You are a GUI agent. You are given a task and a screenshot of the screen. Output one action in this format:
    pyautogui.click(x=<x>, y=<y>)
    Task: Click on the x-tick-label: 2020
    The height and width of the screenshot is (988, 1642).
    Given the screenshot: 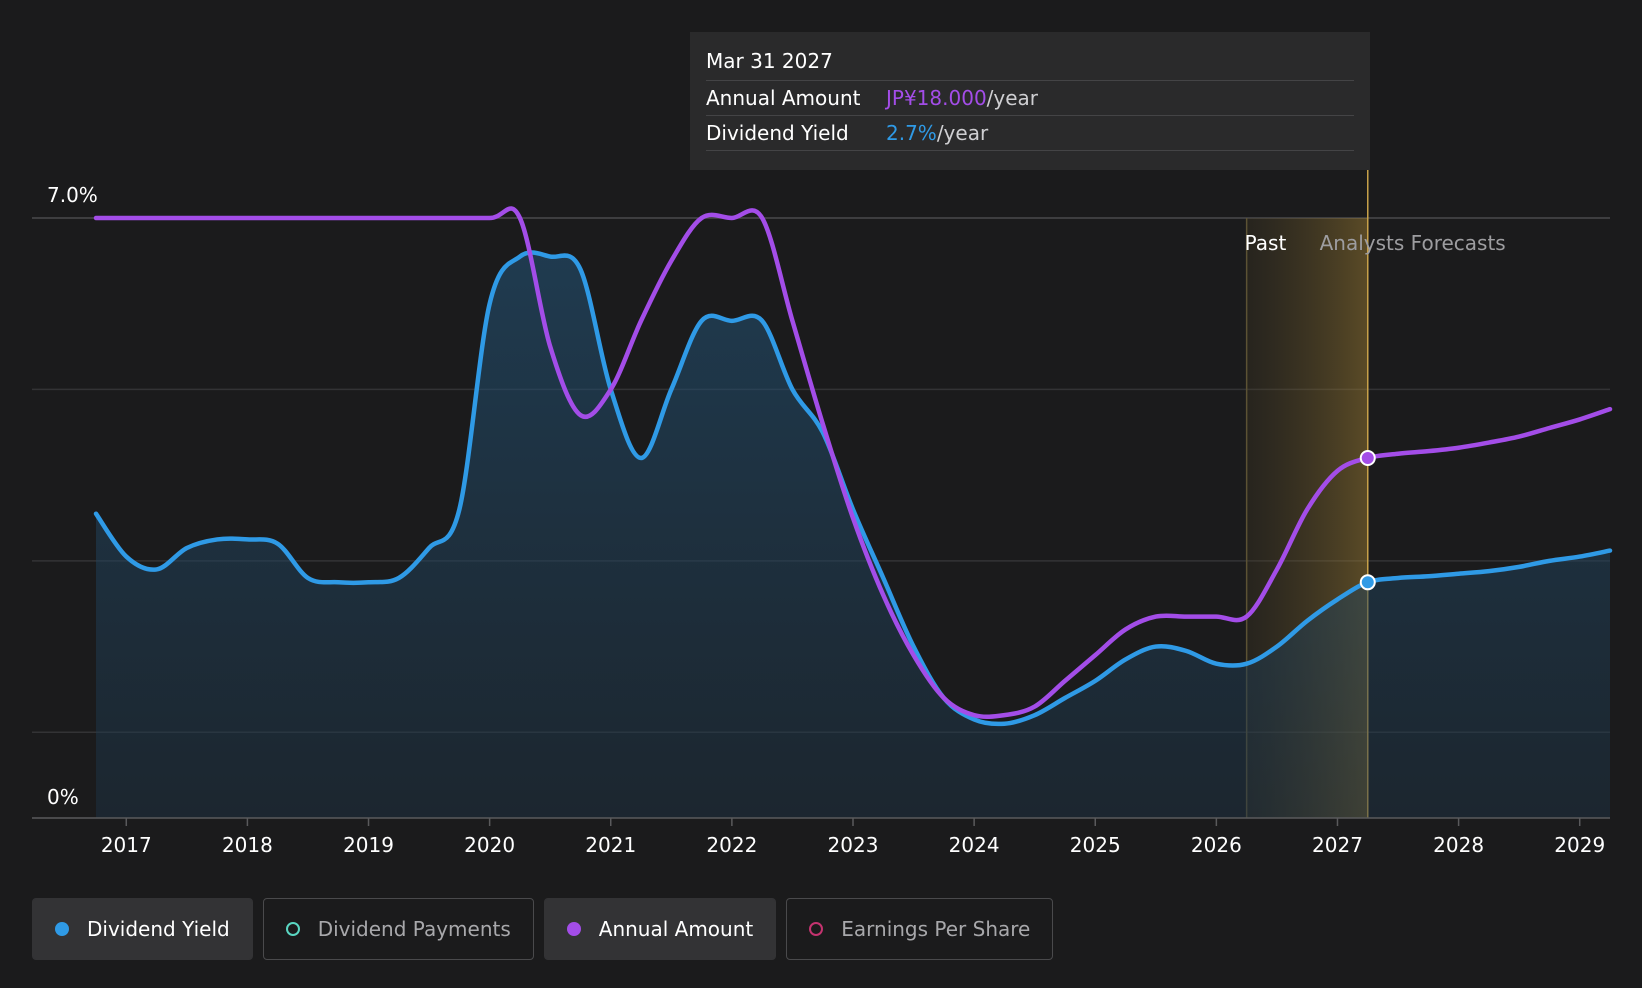 What is the action you would take?
    pyautogui.click(x=489, y=845)
    